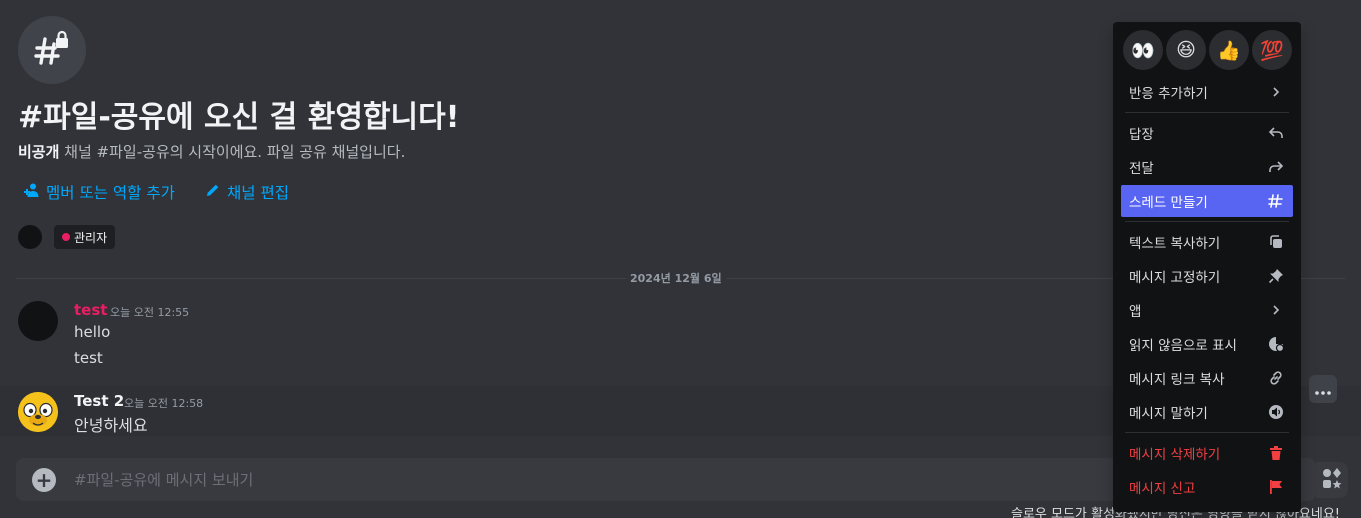 This screenshot has height=518, width=1361. Describe the element at coordinates (258, 193) in the screenshot. I see `edit-channel-label: 채널 편집` at that location.